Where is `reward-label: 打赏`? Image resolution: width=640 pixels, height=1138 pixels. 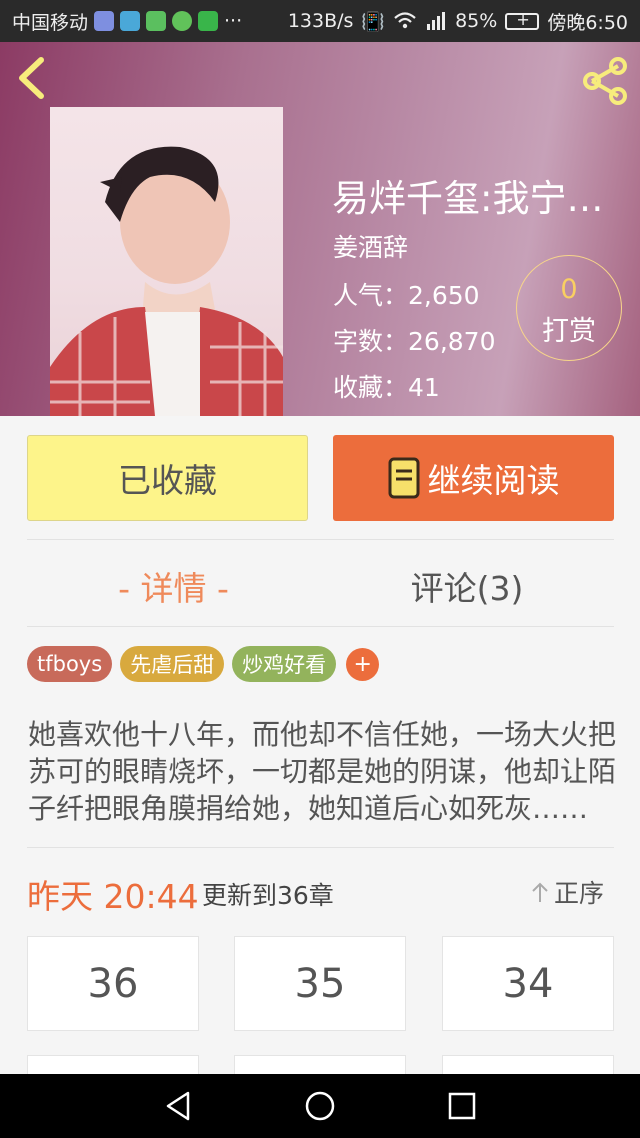
reward-label: 打赏 is located at coordinates (569, 331).